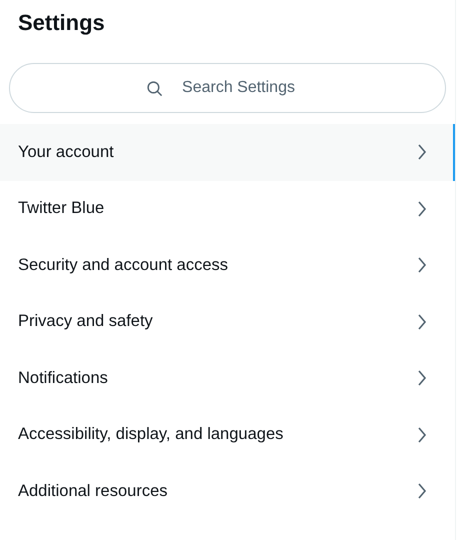 This screenshot has width=466, height=540. What do you see at coordinates (227, 152) in the screenshot?
I see `settings-item: Your account` at bounding box center [227, 152].